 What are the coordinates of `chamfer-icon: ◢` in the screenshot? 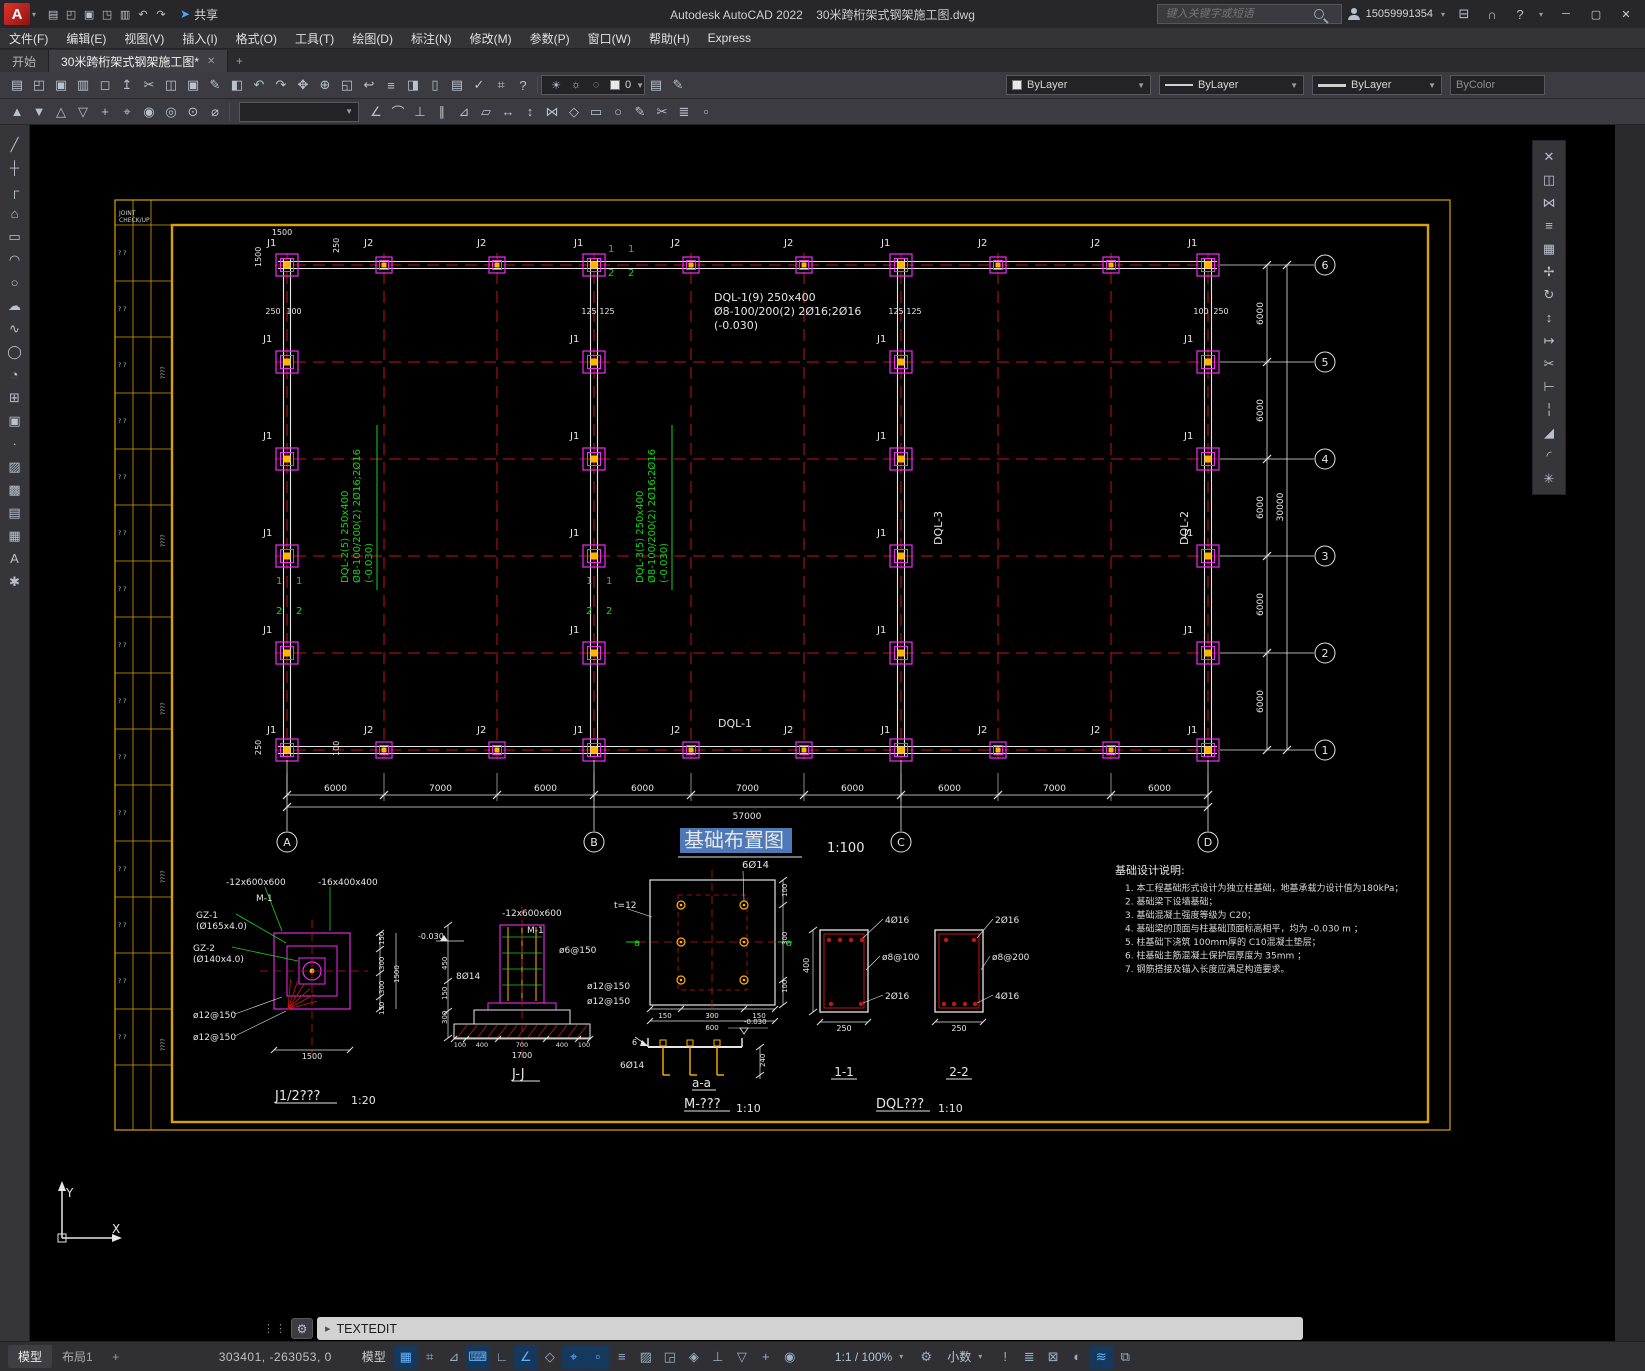 It's located at (1549, 432).